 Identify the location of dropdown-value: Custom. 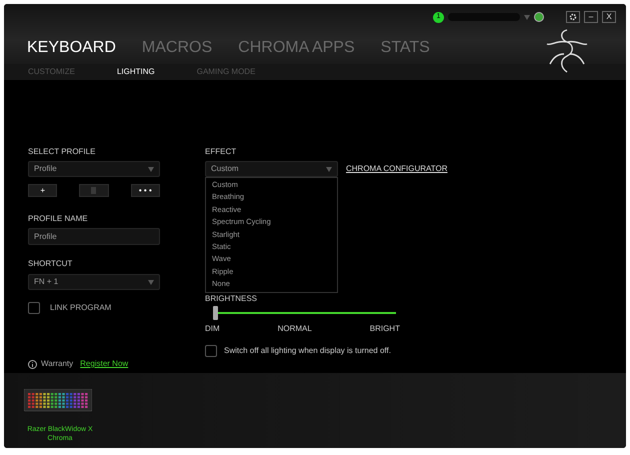
(225, 169).